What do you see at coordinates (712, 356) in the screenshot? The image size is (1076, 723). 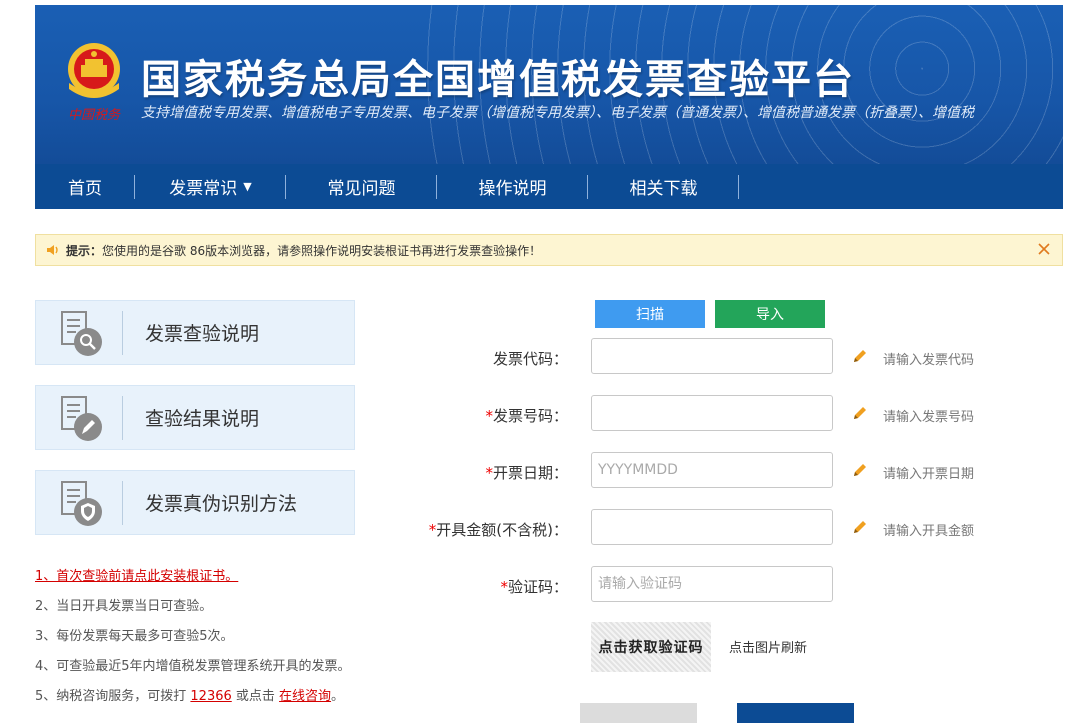 I see `invoice-code-input` at bounding box center [712, 356].